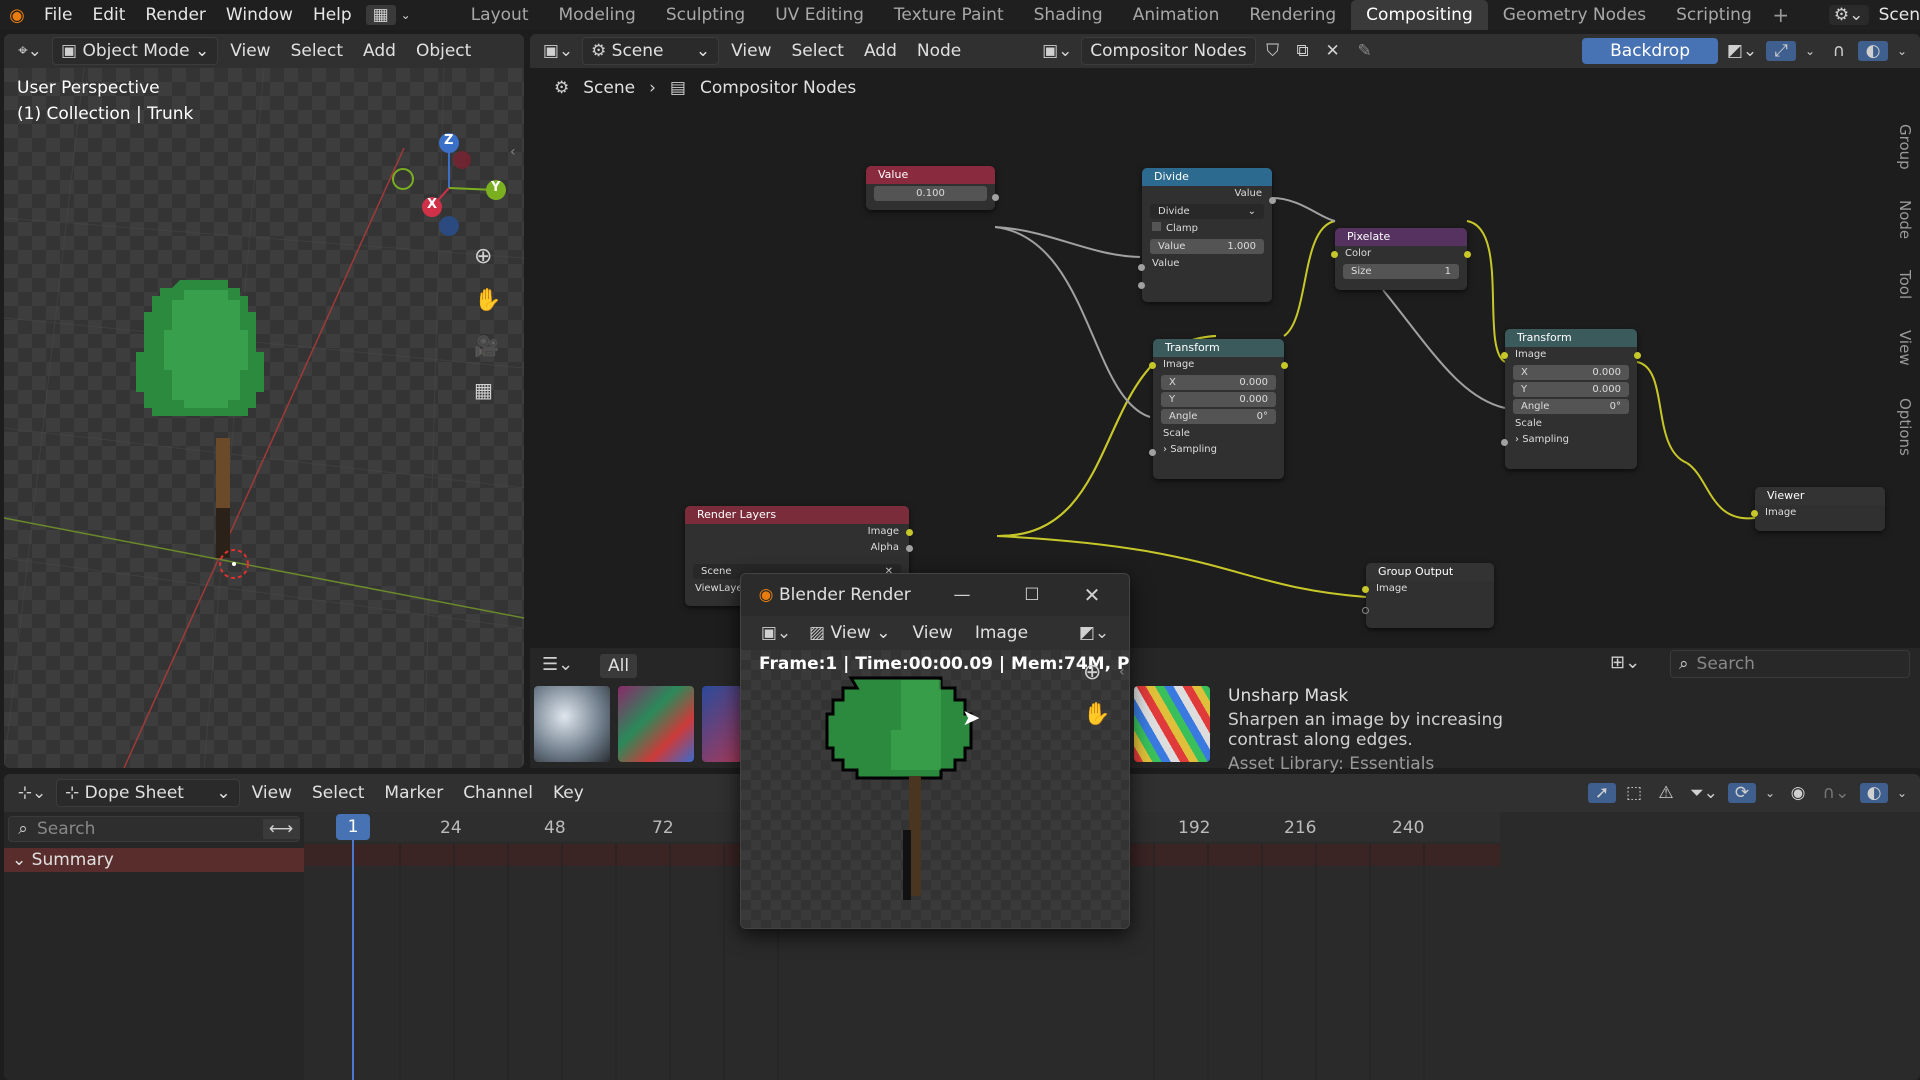 The image size is (1920, 1080). What do you see at coordinates (1836, 793) in the screenshot?
I see `falloff-icon: ∩⌄` at bounding box center [1836, 793].